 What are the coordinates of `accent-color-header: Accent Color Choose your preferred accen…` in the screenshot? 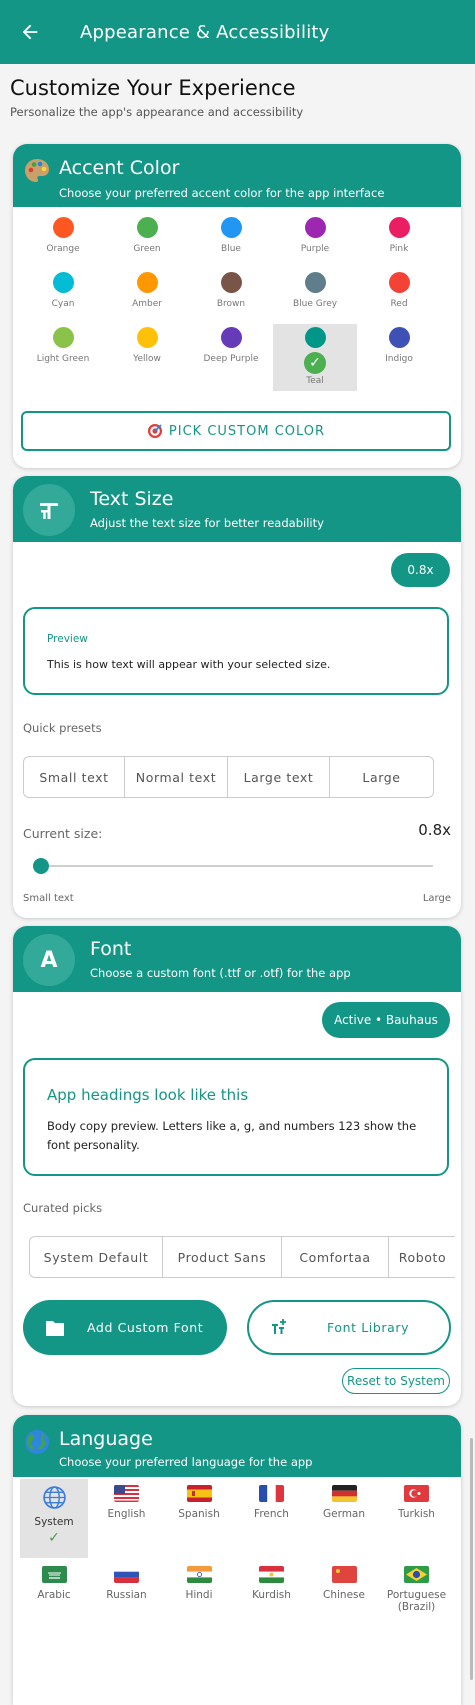 It's located at (237, 175).